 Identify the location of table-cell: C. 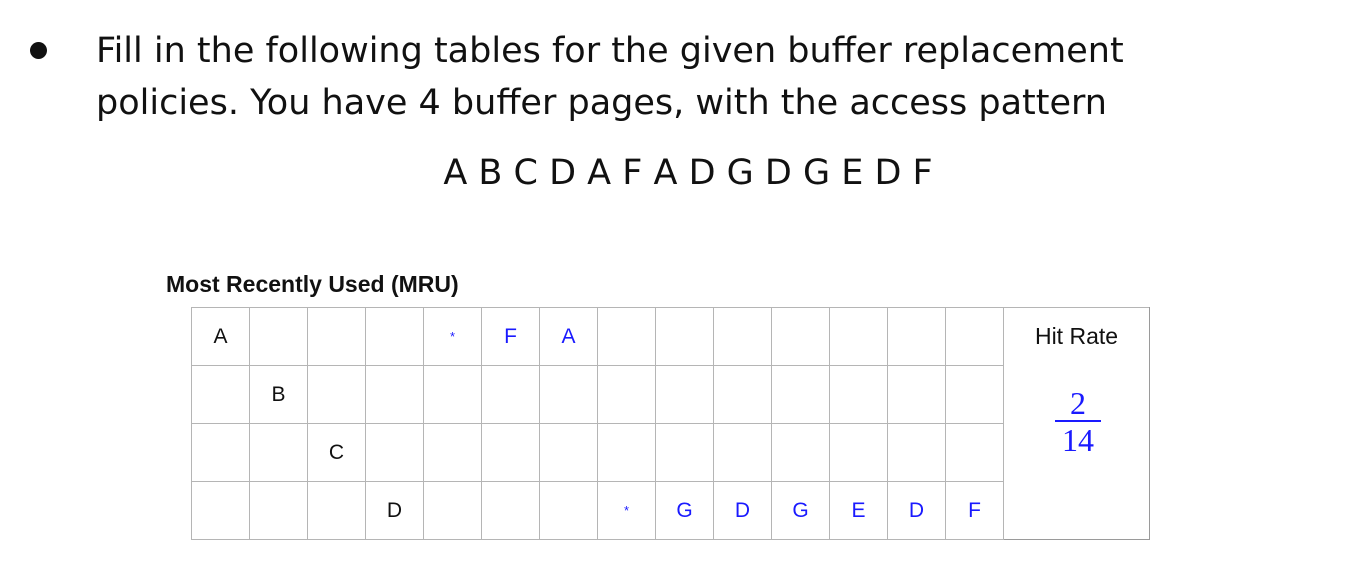
(336, 452).